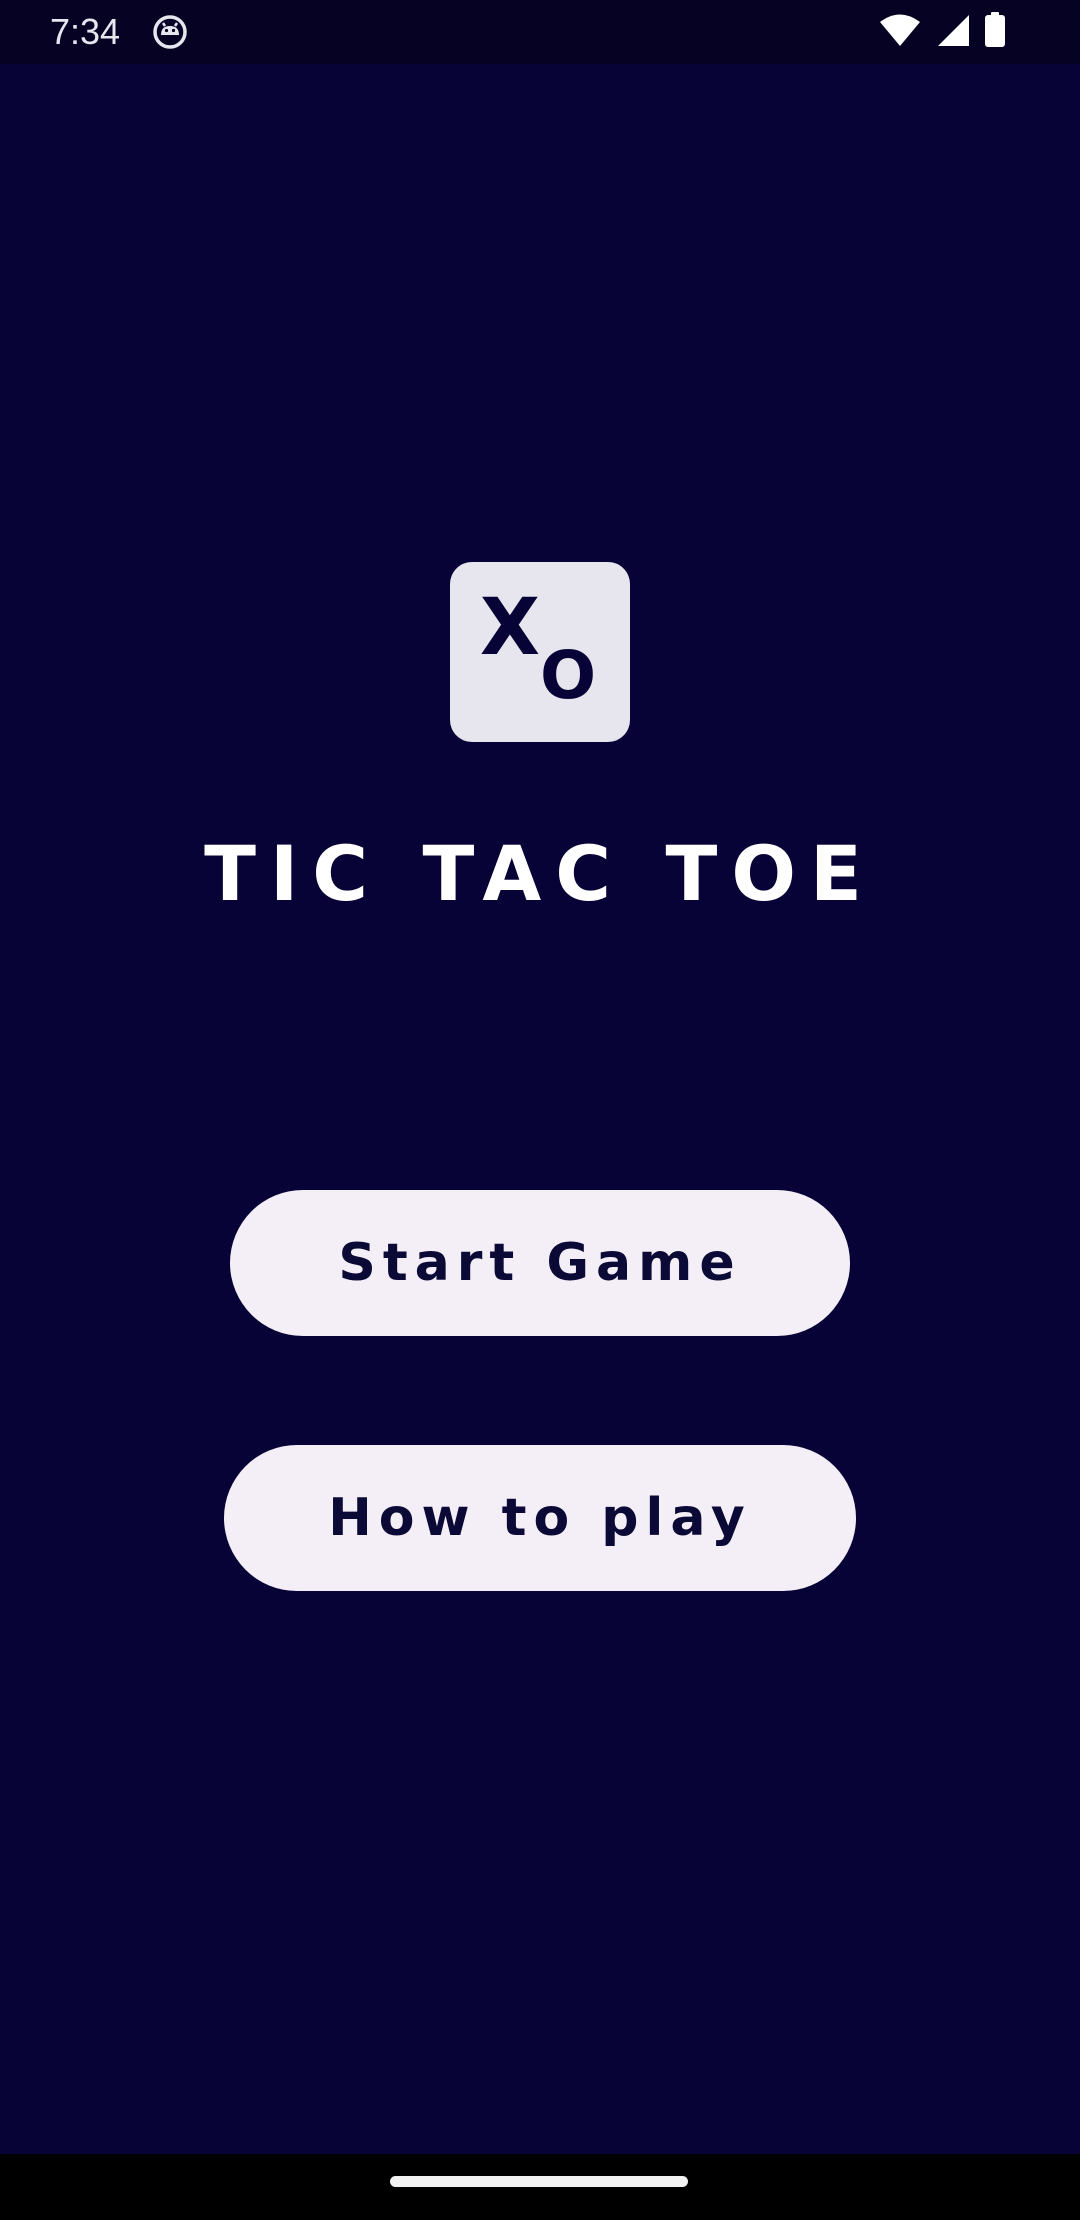 This screenshot has height=2220, width=1080. I want to click on home-gesture-handle, so click(539, 2181).